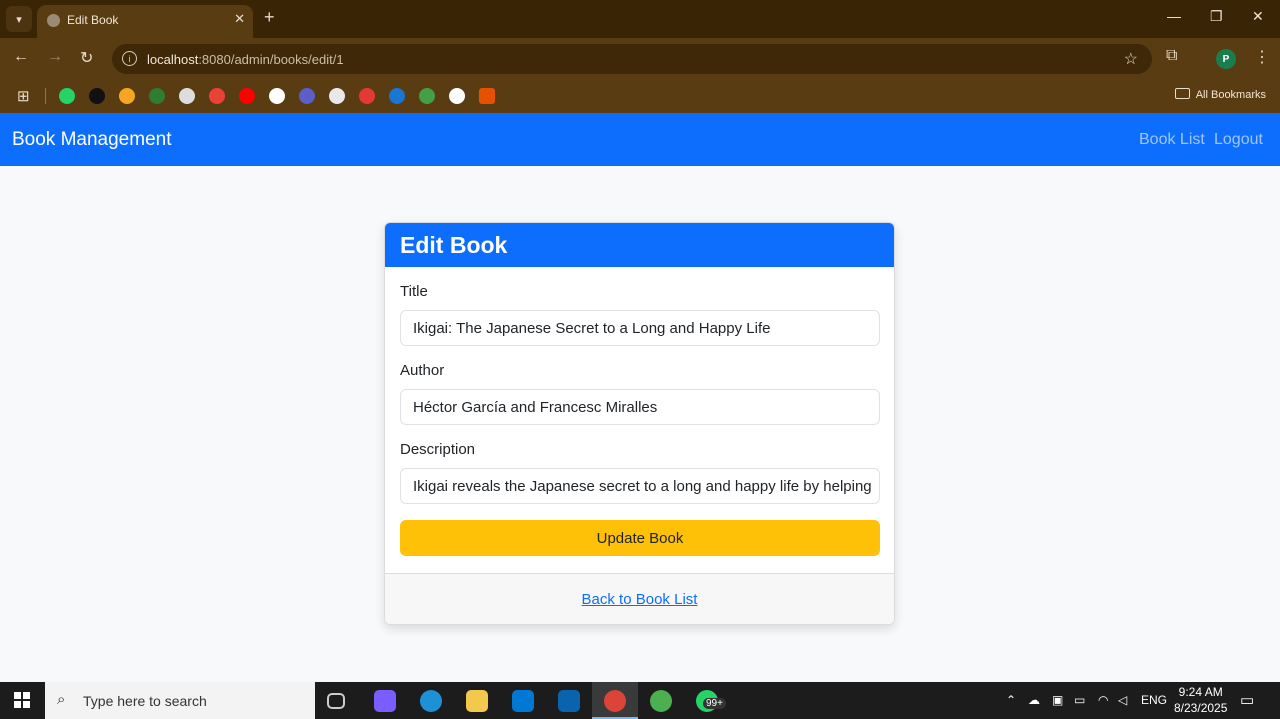  I want to click on bookmark-stackoverflow-icon, so click(127, 96).